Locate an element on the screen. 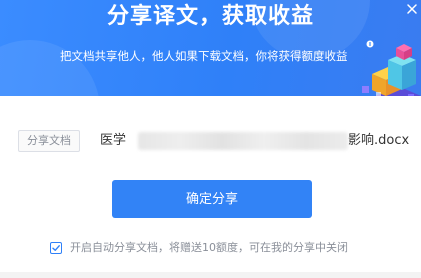 The height and width of the screenshot is (278, 421). redacted-file-name is located at coordinates (243, 141).